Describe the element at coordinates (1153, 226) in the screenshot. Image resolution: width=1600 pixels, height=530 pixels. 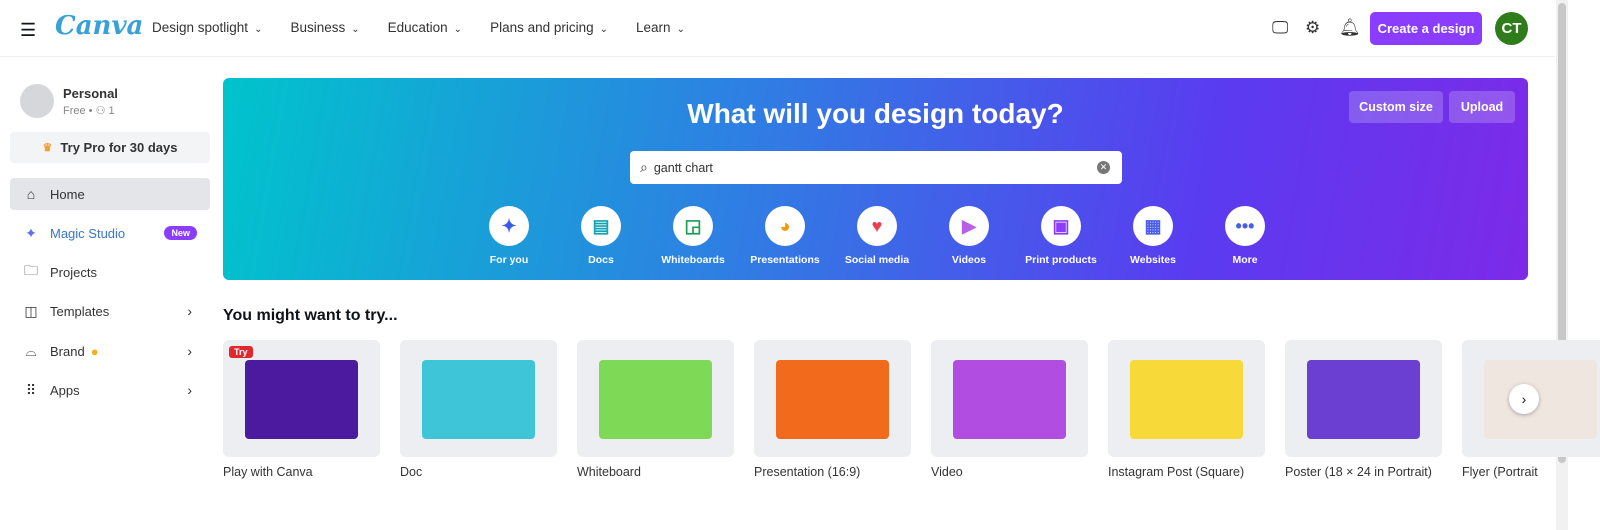
I see `category-icon: ▦` at that location.